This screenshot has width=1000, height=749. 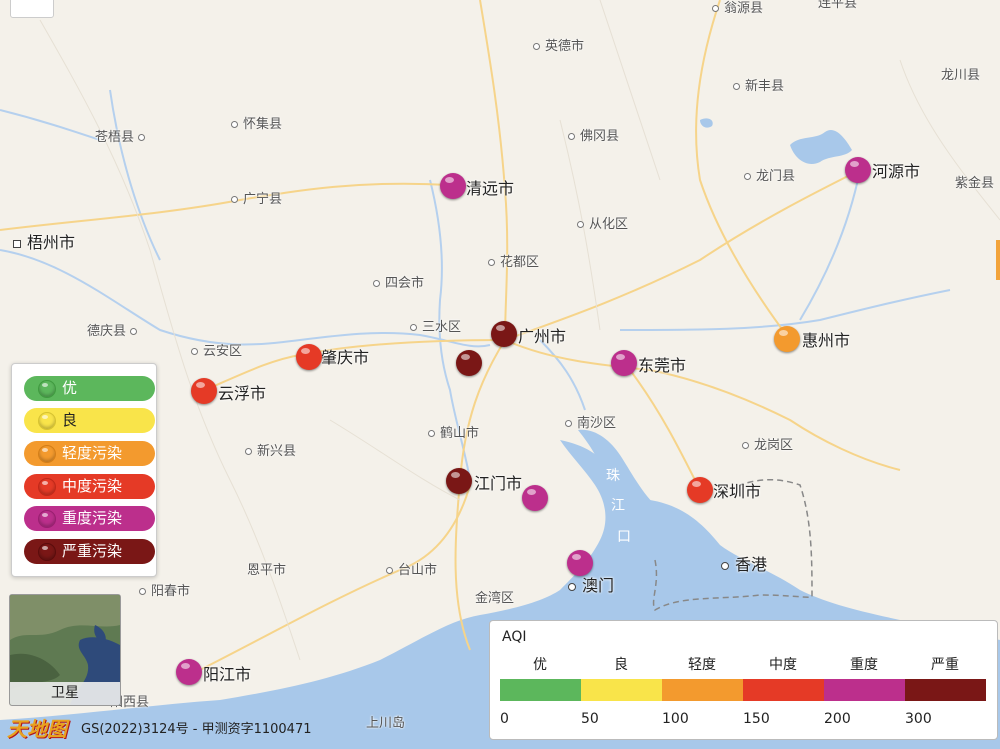 I want to click on aqi-marker-heyuan, so click(x=858, y=170).